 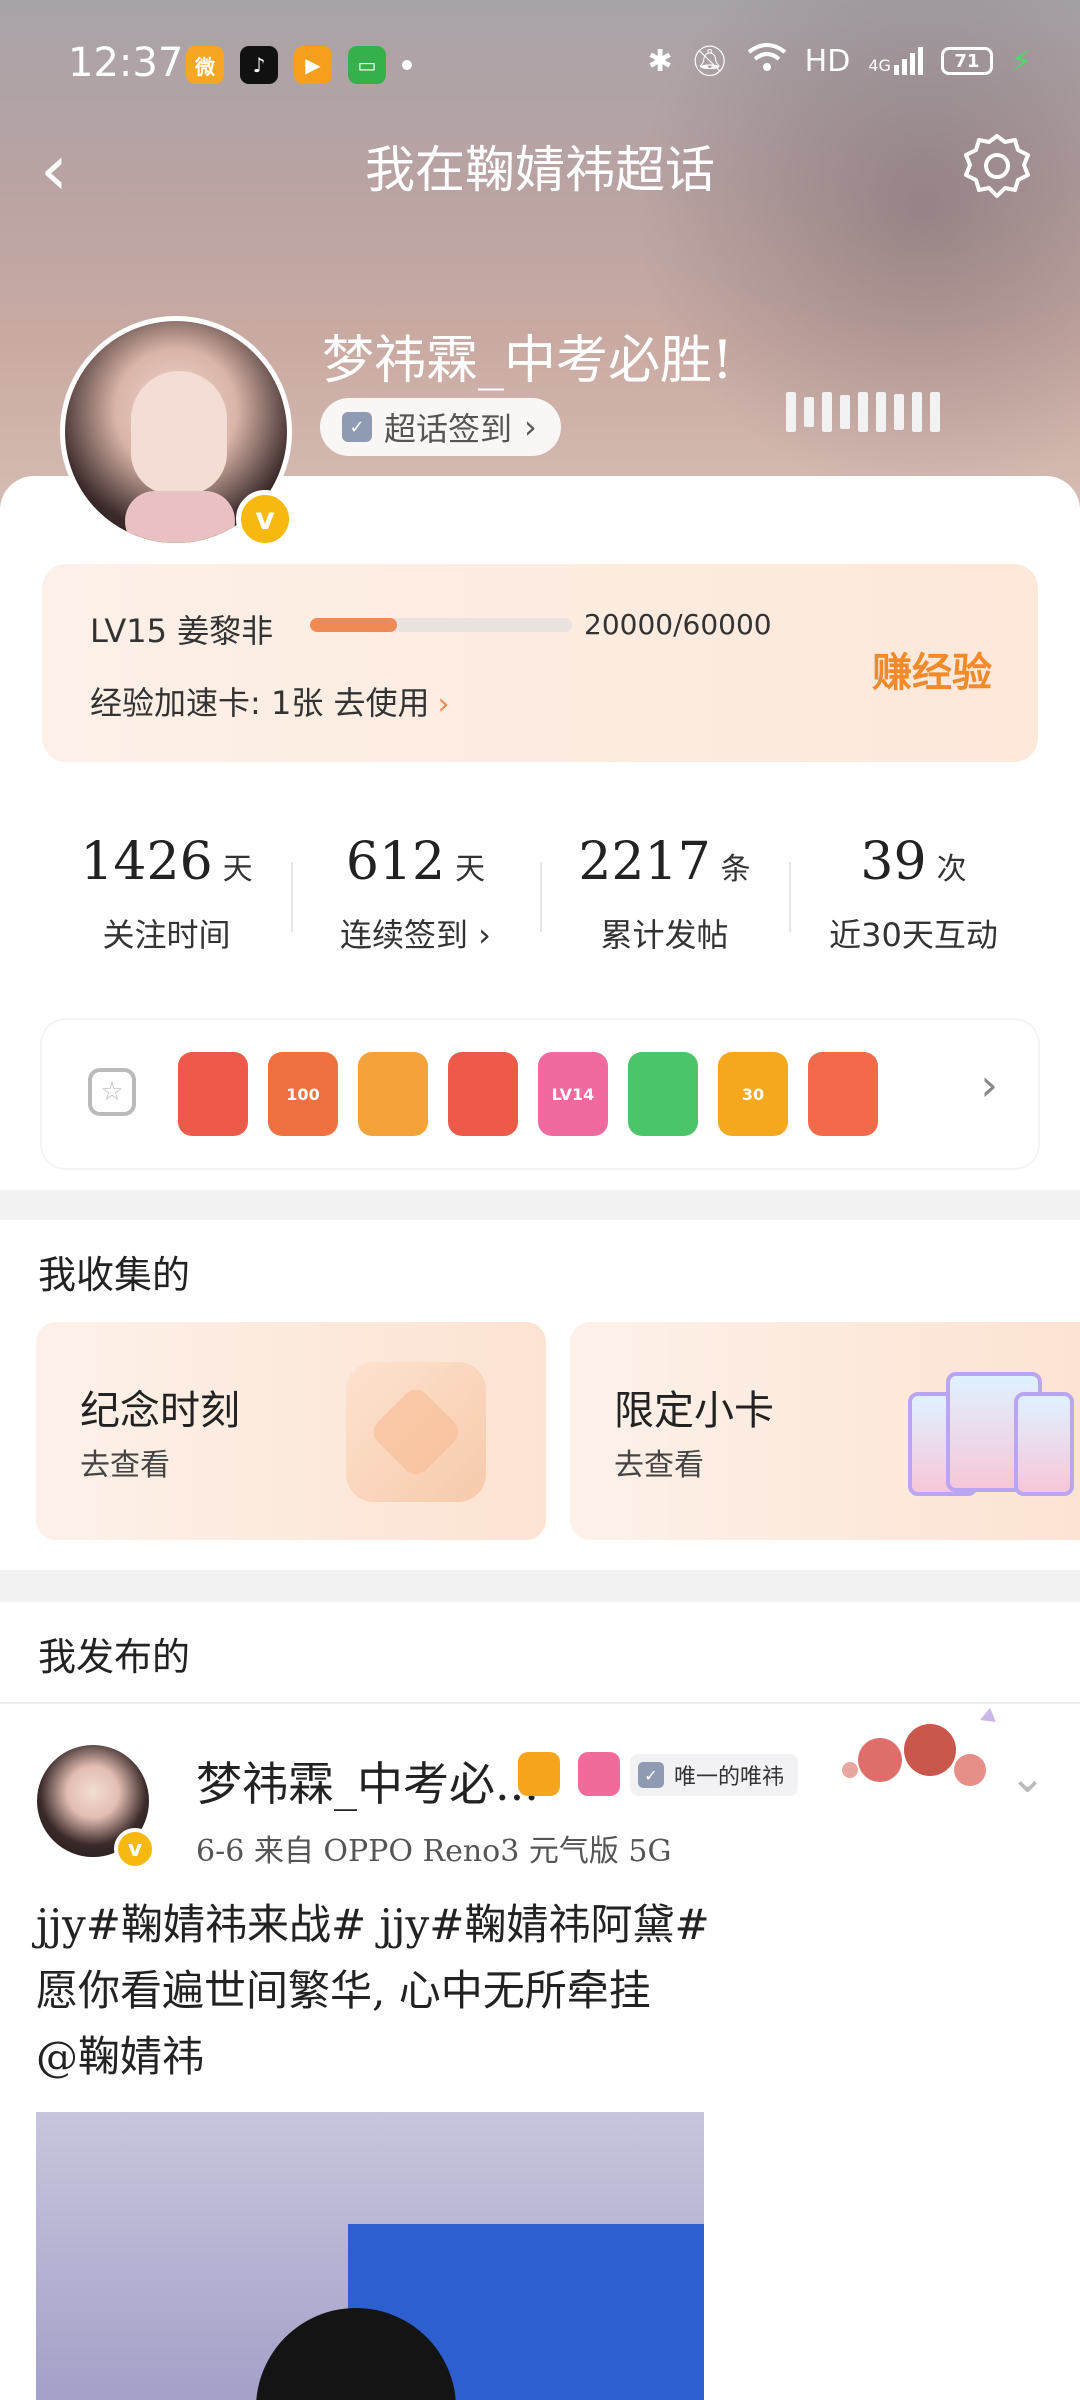 What do you see at coordinates (540, 663) in the screenshot?
I see `level-panel: LV15 姜黎非 20000/60000 经验加速卡: 1张 去使用 › 赚经验` at bounding box center [540, 663].